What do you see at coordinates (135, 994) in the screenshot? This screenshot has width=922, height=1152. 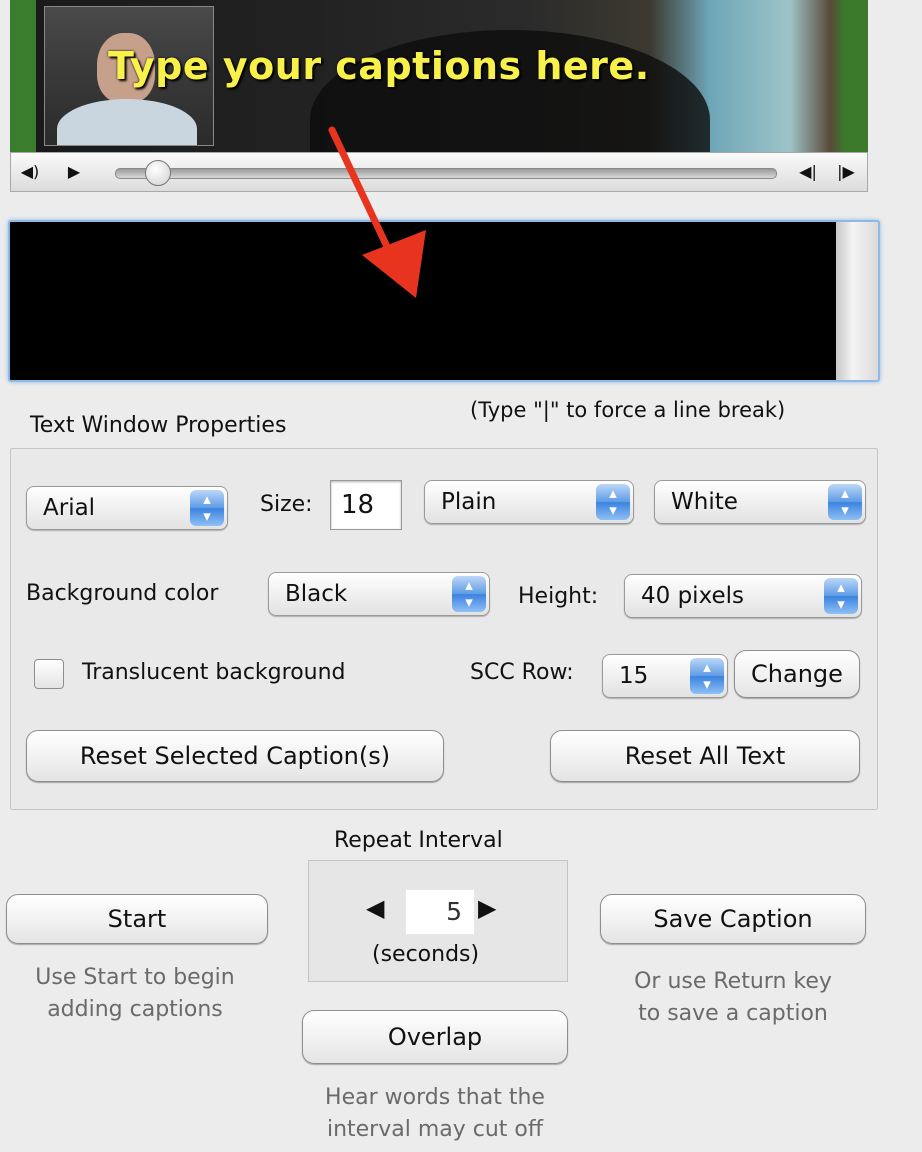 I see `start-note: Use Start to begin adding captions` at bounding box center [135, 994].